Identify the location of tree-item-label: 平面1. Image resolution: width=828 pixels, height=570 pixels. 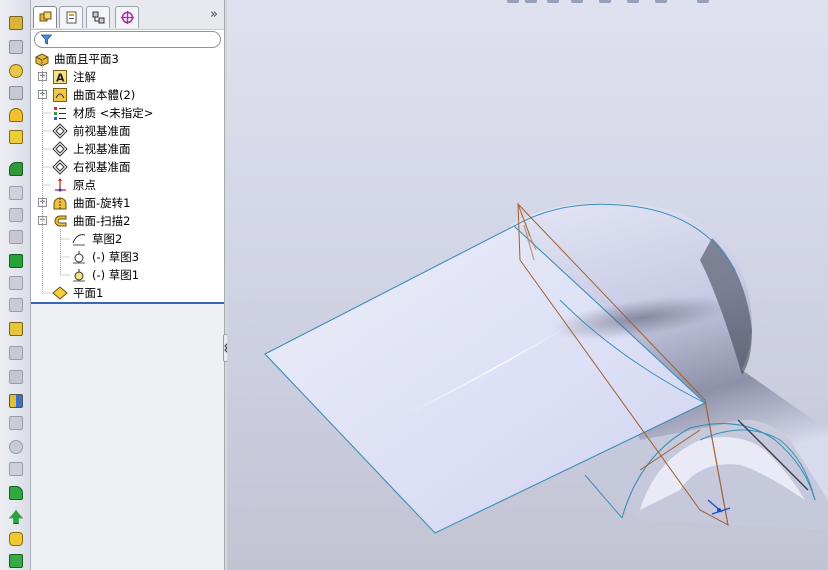
(88, 293).